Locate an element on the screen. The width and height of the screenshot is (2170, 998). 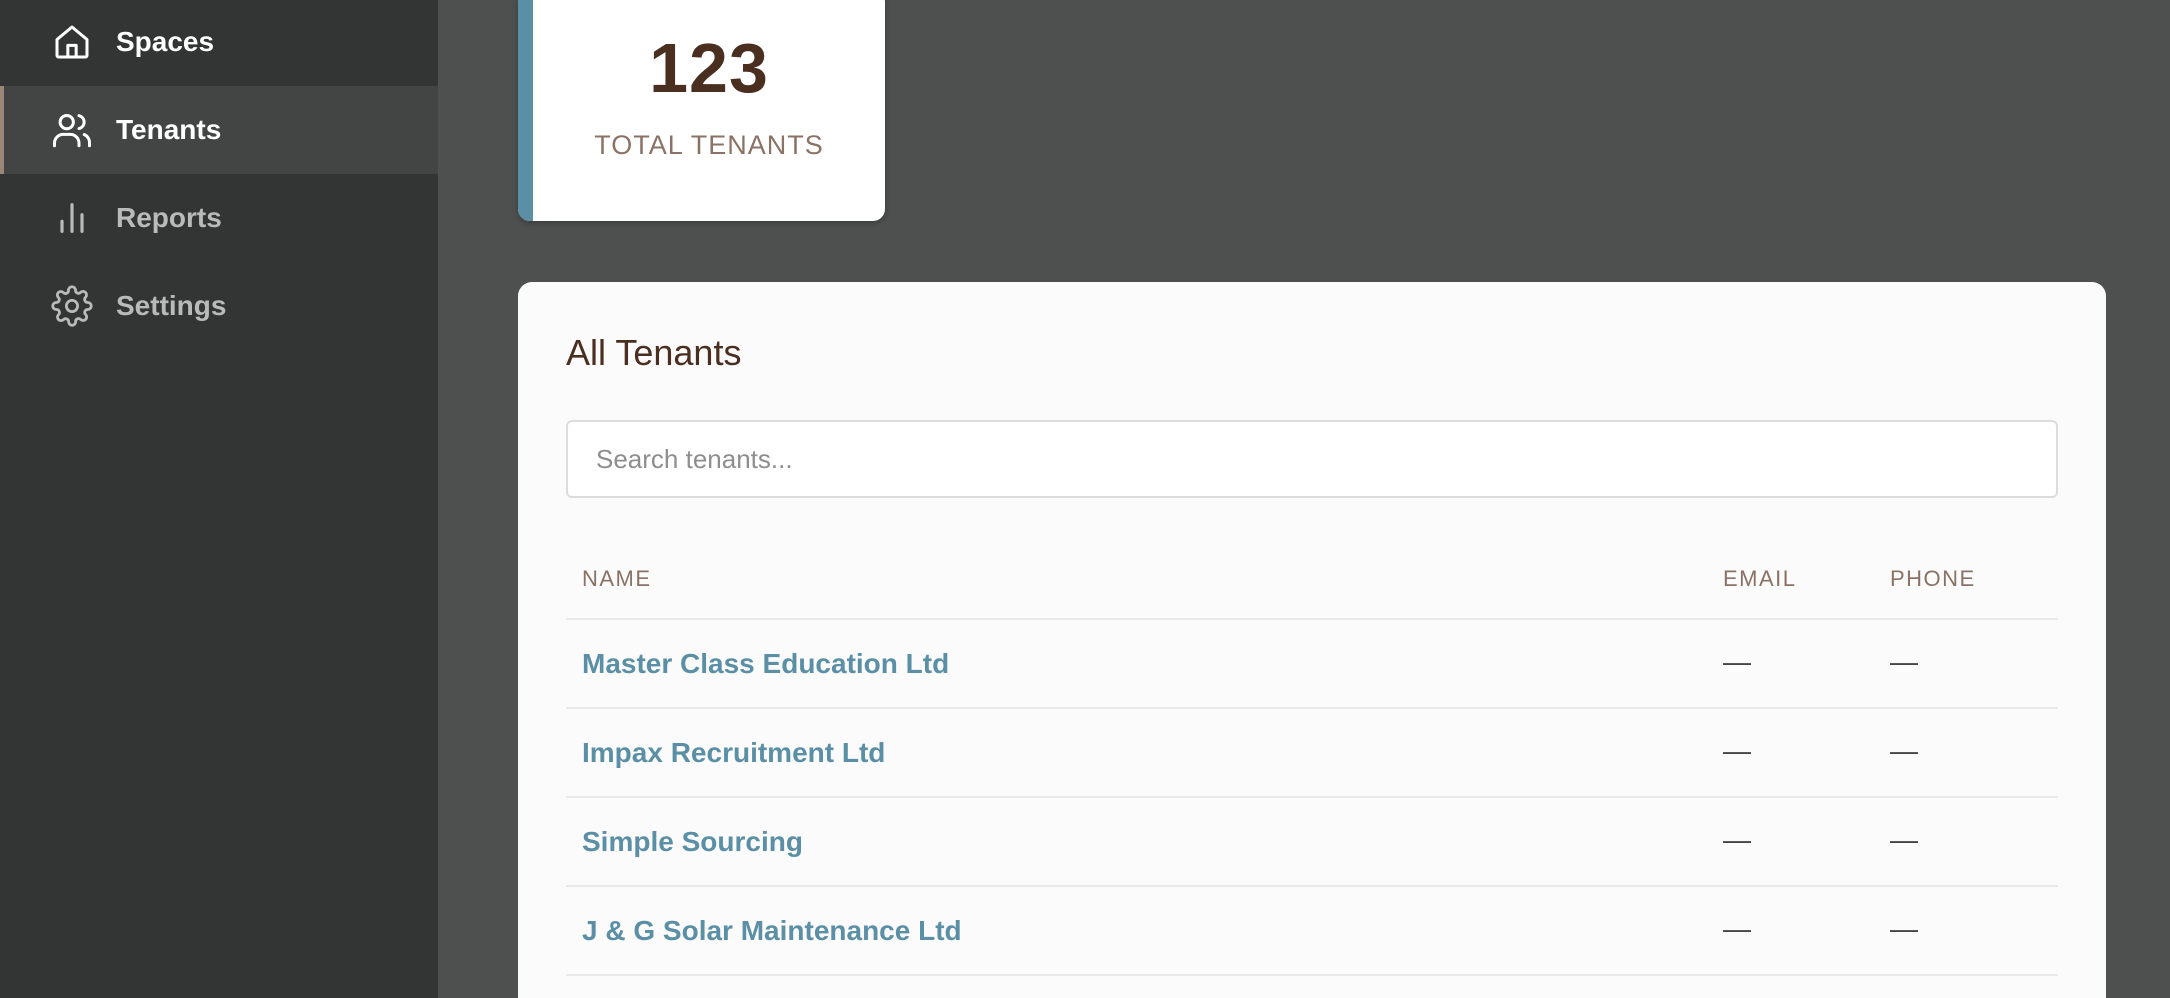
gear-icon is located at coordinates (72, 306).